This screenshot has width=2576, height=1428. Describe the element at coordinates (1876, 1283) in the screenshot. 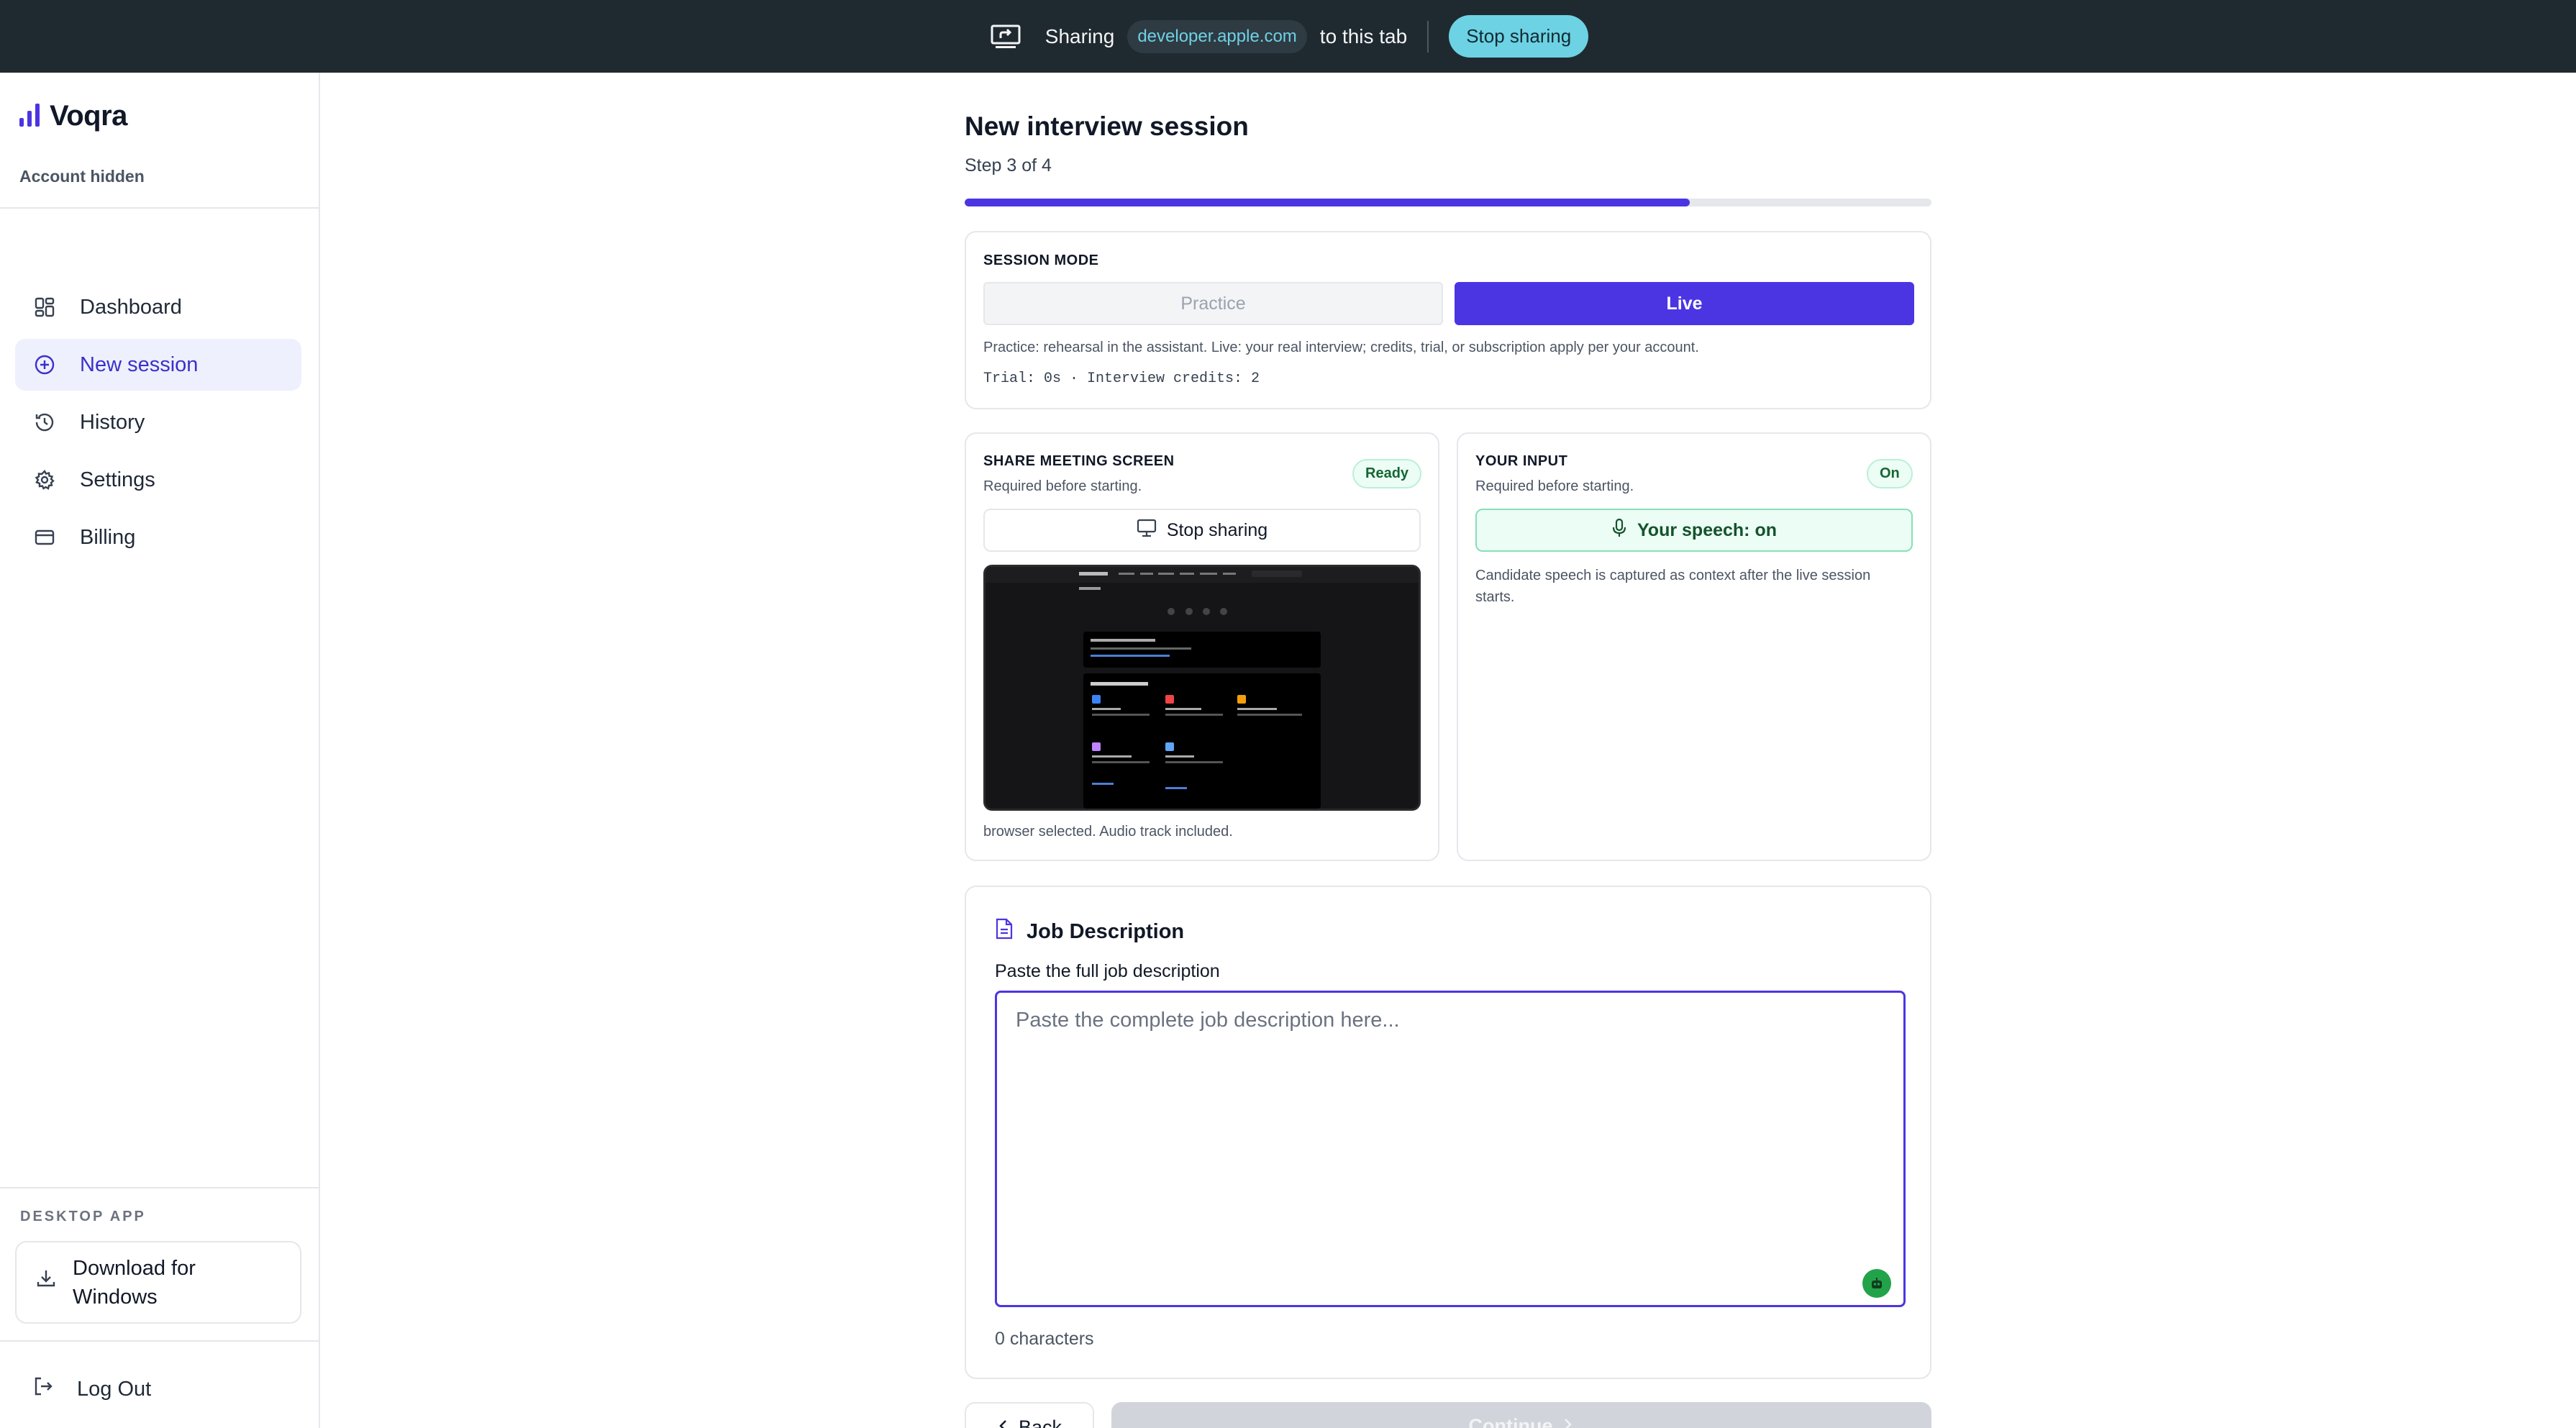

I see `grammar-assistant-icon` at that location.